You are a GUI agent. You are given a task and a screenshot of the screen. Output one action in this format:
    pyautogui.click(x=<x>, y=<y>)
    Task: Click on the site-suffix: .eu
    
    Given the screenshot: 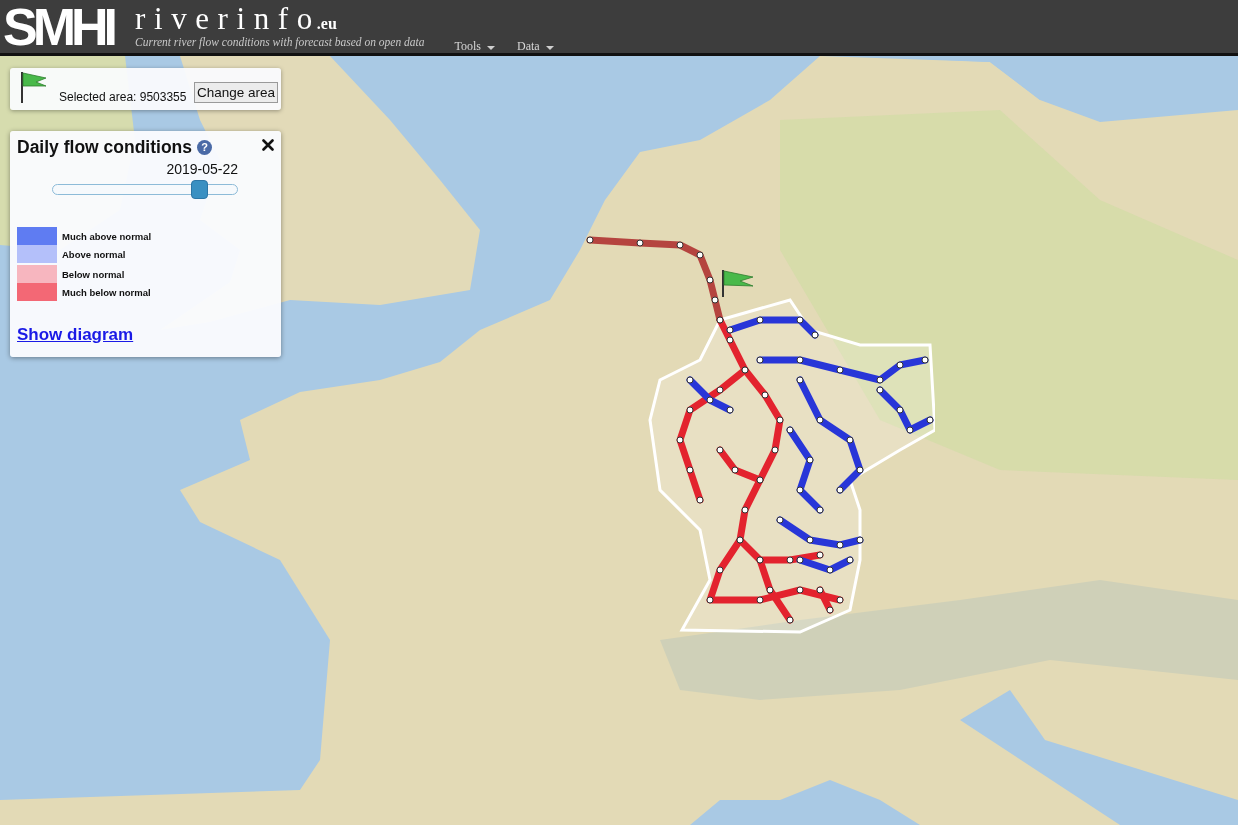 What is the action you would take?
    pyautogui.click(x=326, y=24)
    